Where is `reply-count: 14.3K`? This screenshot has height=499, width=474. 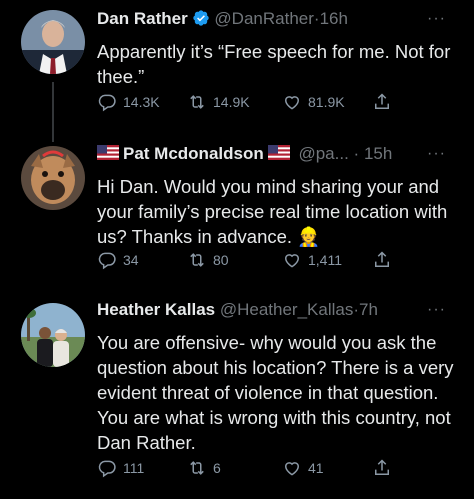
reply-count: 14.3K is located at coordinates (141, 102).